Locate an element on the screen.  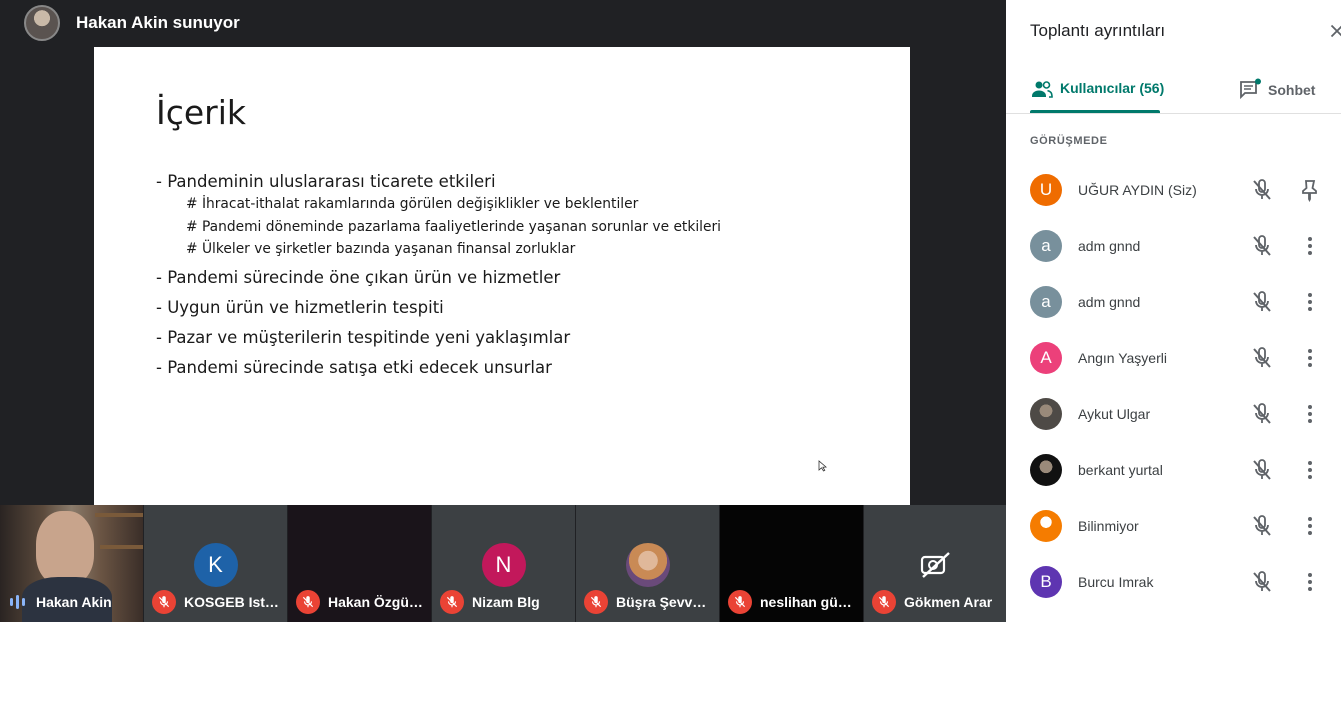
mouse-cursor-icon is located at coordinates (823, 466).